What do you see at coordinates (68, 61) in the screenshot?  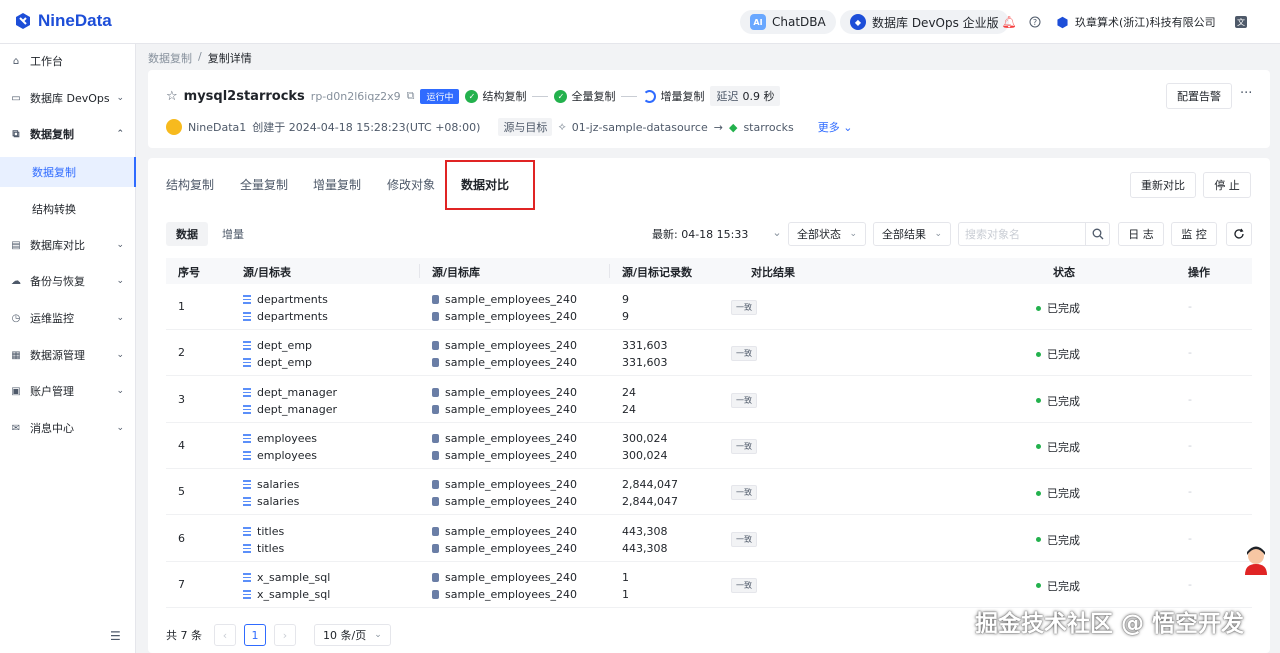 I see `sidebar-item-workbench: ⌂ 工作台` at bounding box center [68, 61].